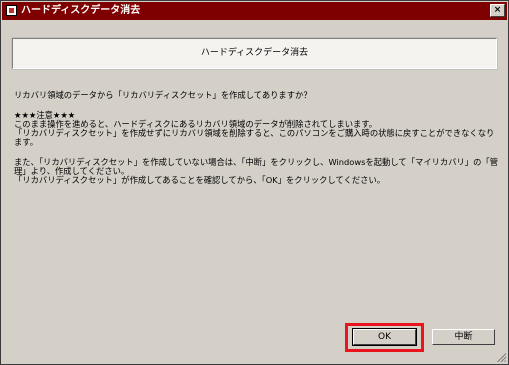  Describe the element at coordinates (254, 53) in the screenshot. I see `header-banner: ハードディスクデータ消去` at that location.